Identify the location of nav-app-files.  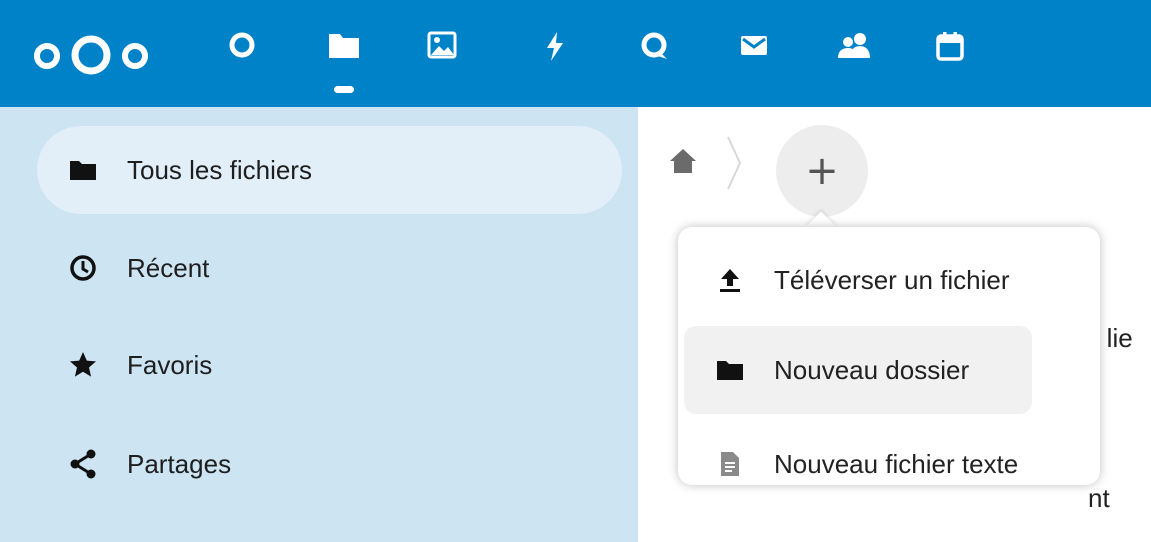
(344, 60).